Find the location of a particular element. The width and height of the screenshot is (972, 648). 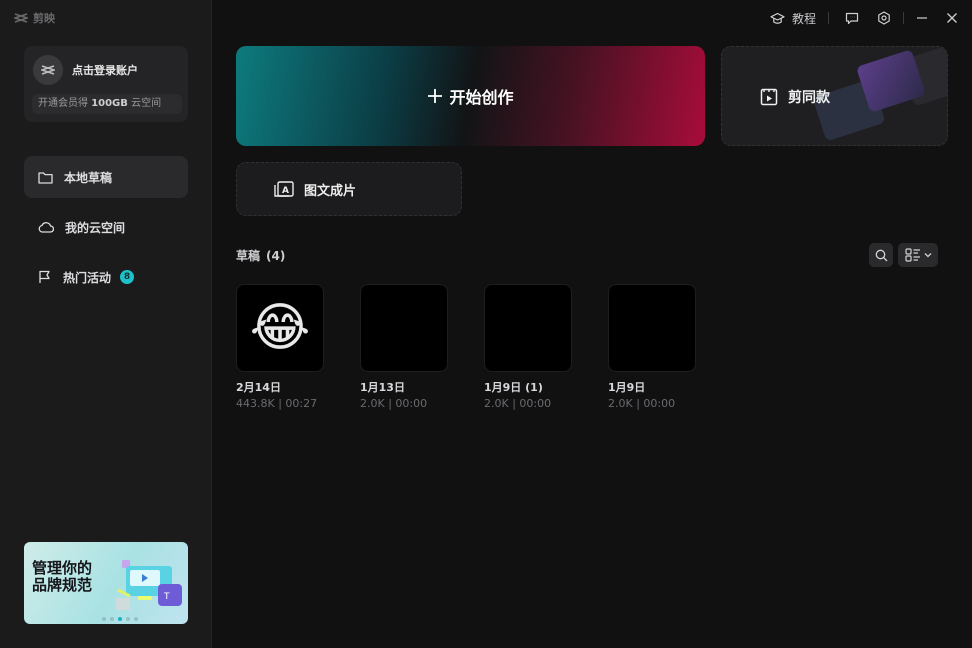

gear-icon is located at coordinates (884, 18).